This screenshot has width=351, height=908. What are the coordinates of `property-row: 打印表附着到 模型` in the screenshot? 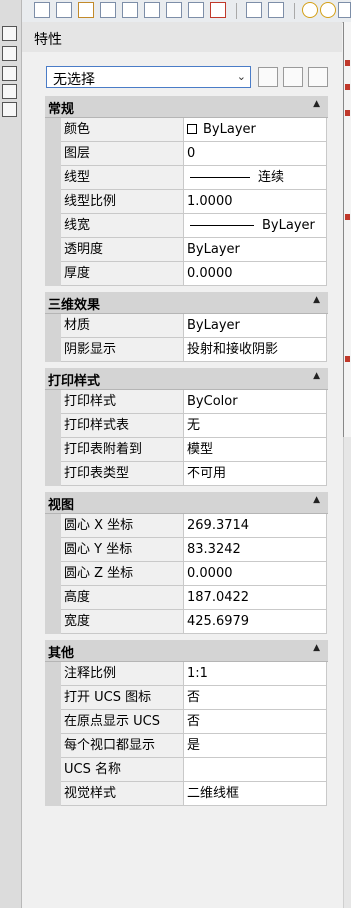 It's located at (186, 450).